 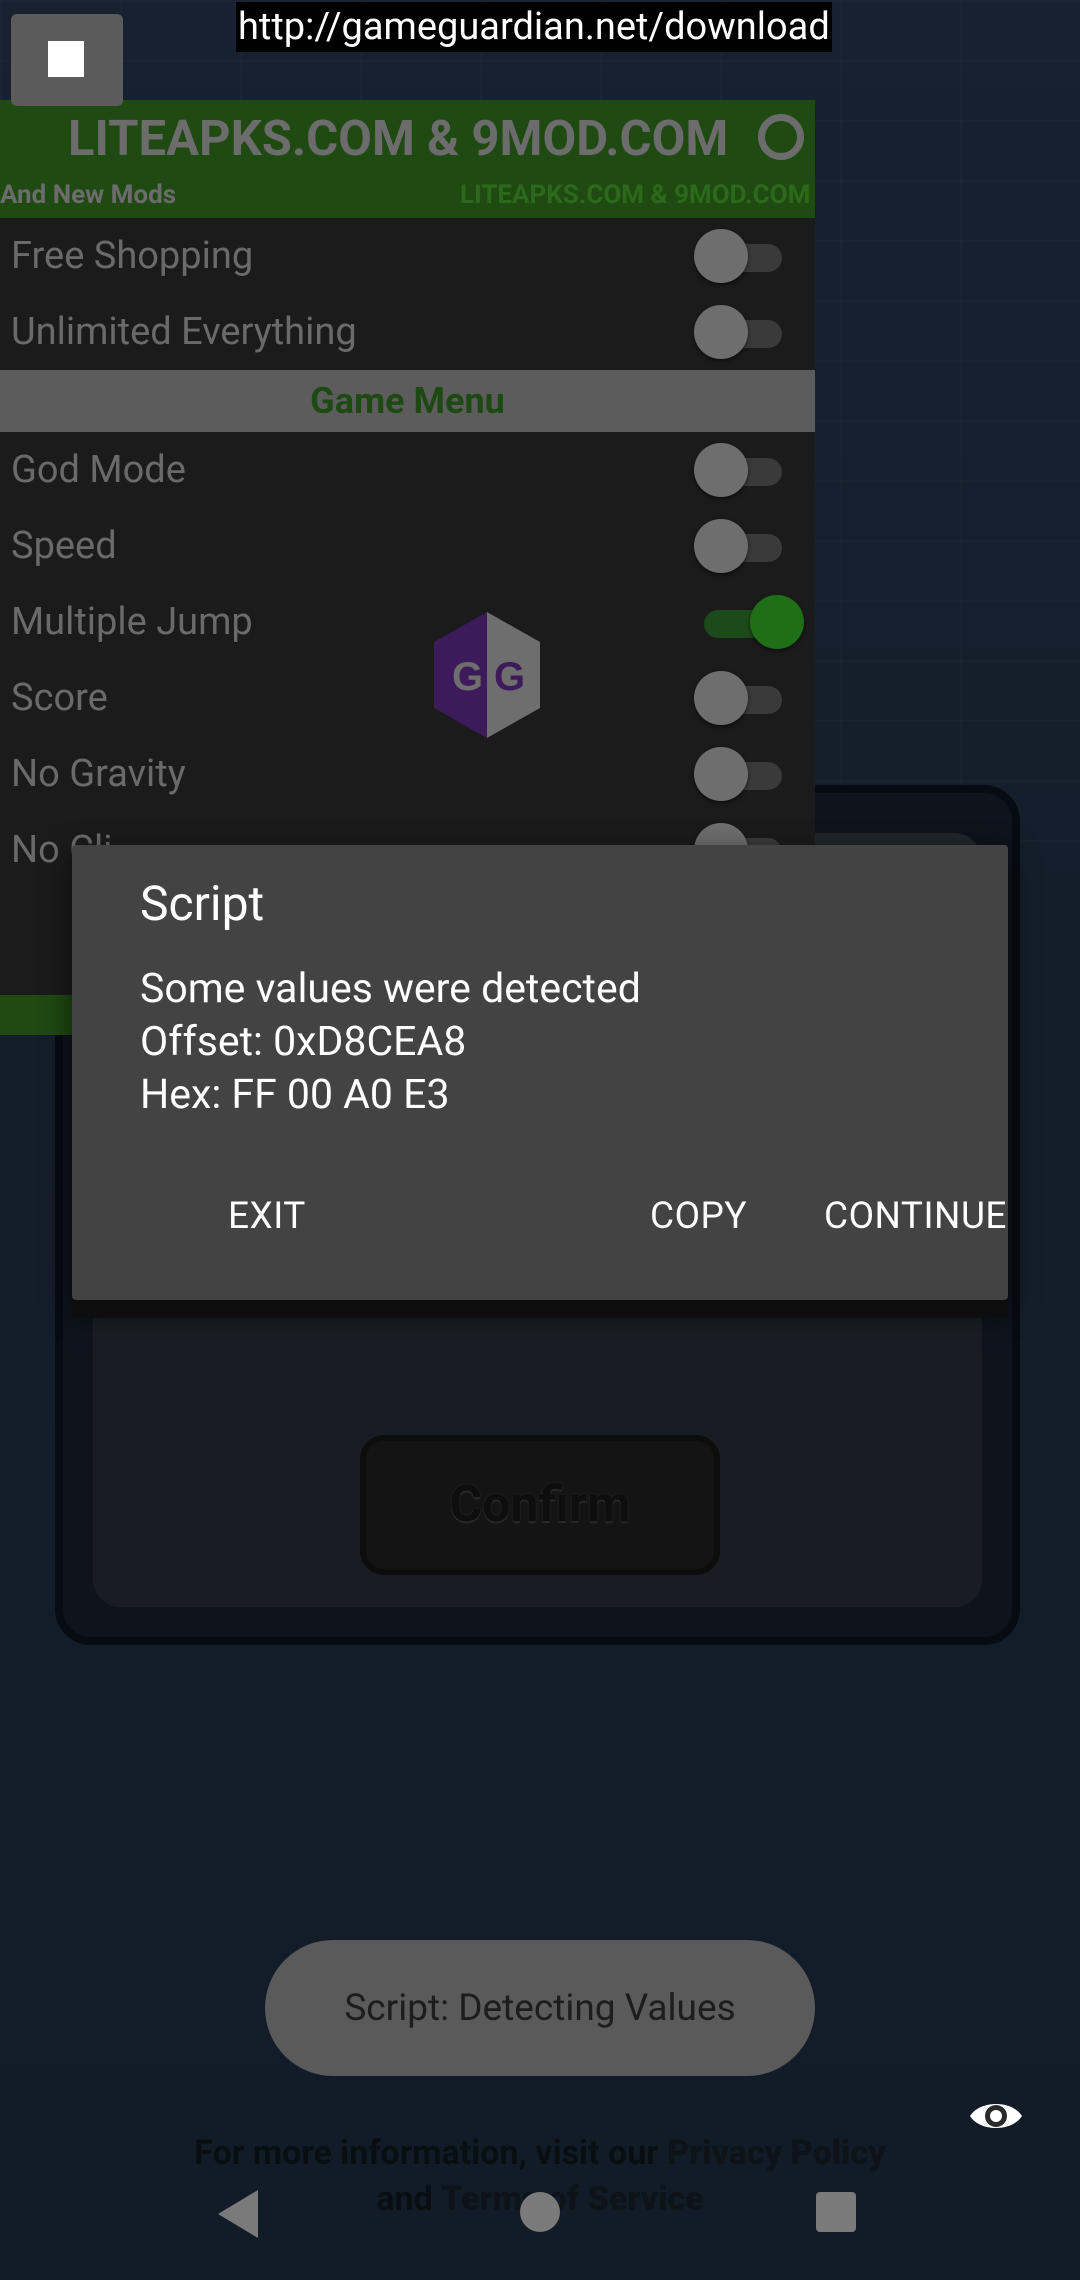 What do you see at coordinates (996, 2116) in the screenshot?
I see `eye-icon` at bounding box center [996, 2116].